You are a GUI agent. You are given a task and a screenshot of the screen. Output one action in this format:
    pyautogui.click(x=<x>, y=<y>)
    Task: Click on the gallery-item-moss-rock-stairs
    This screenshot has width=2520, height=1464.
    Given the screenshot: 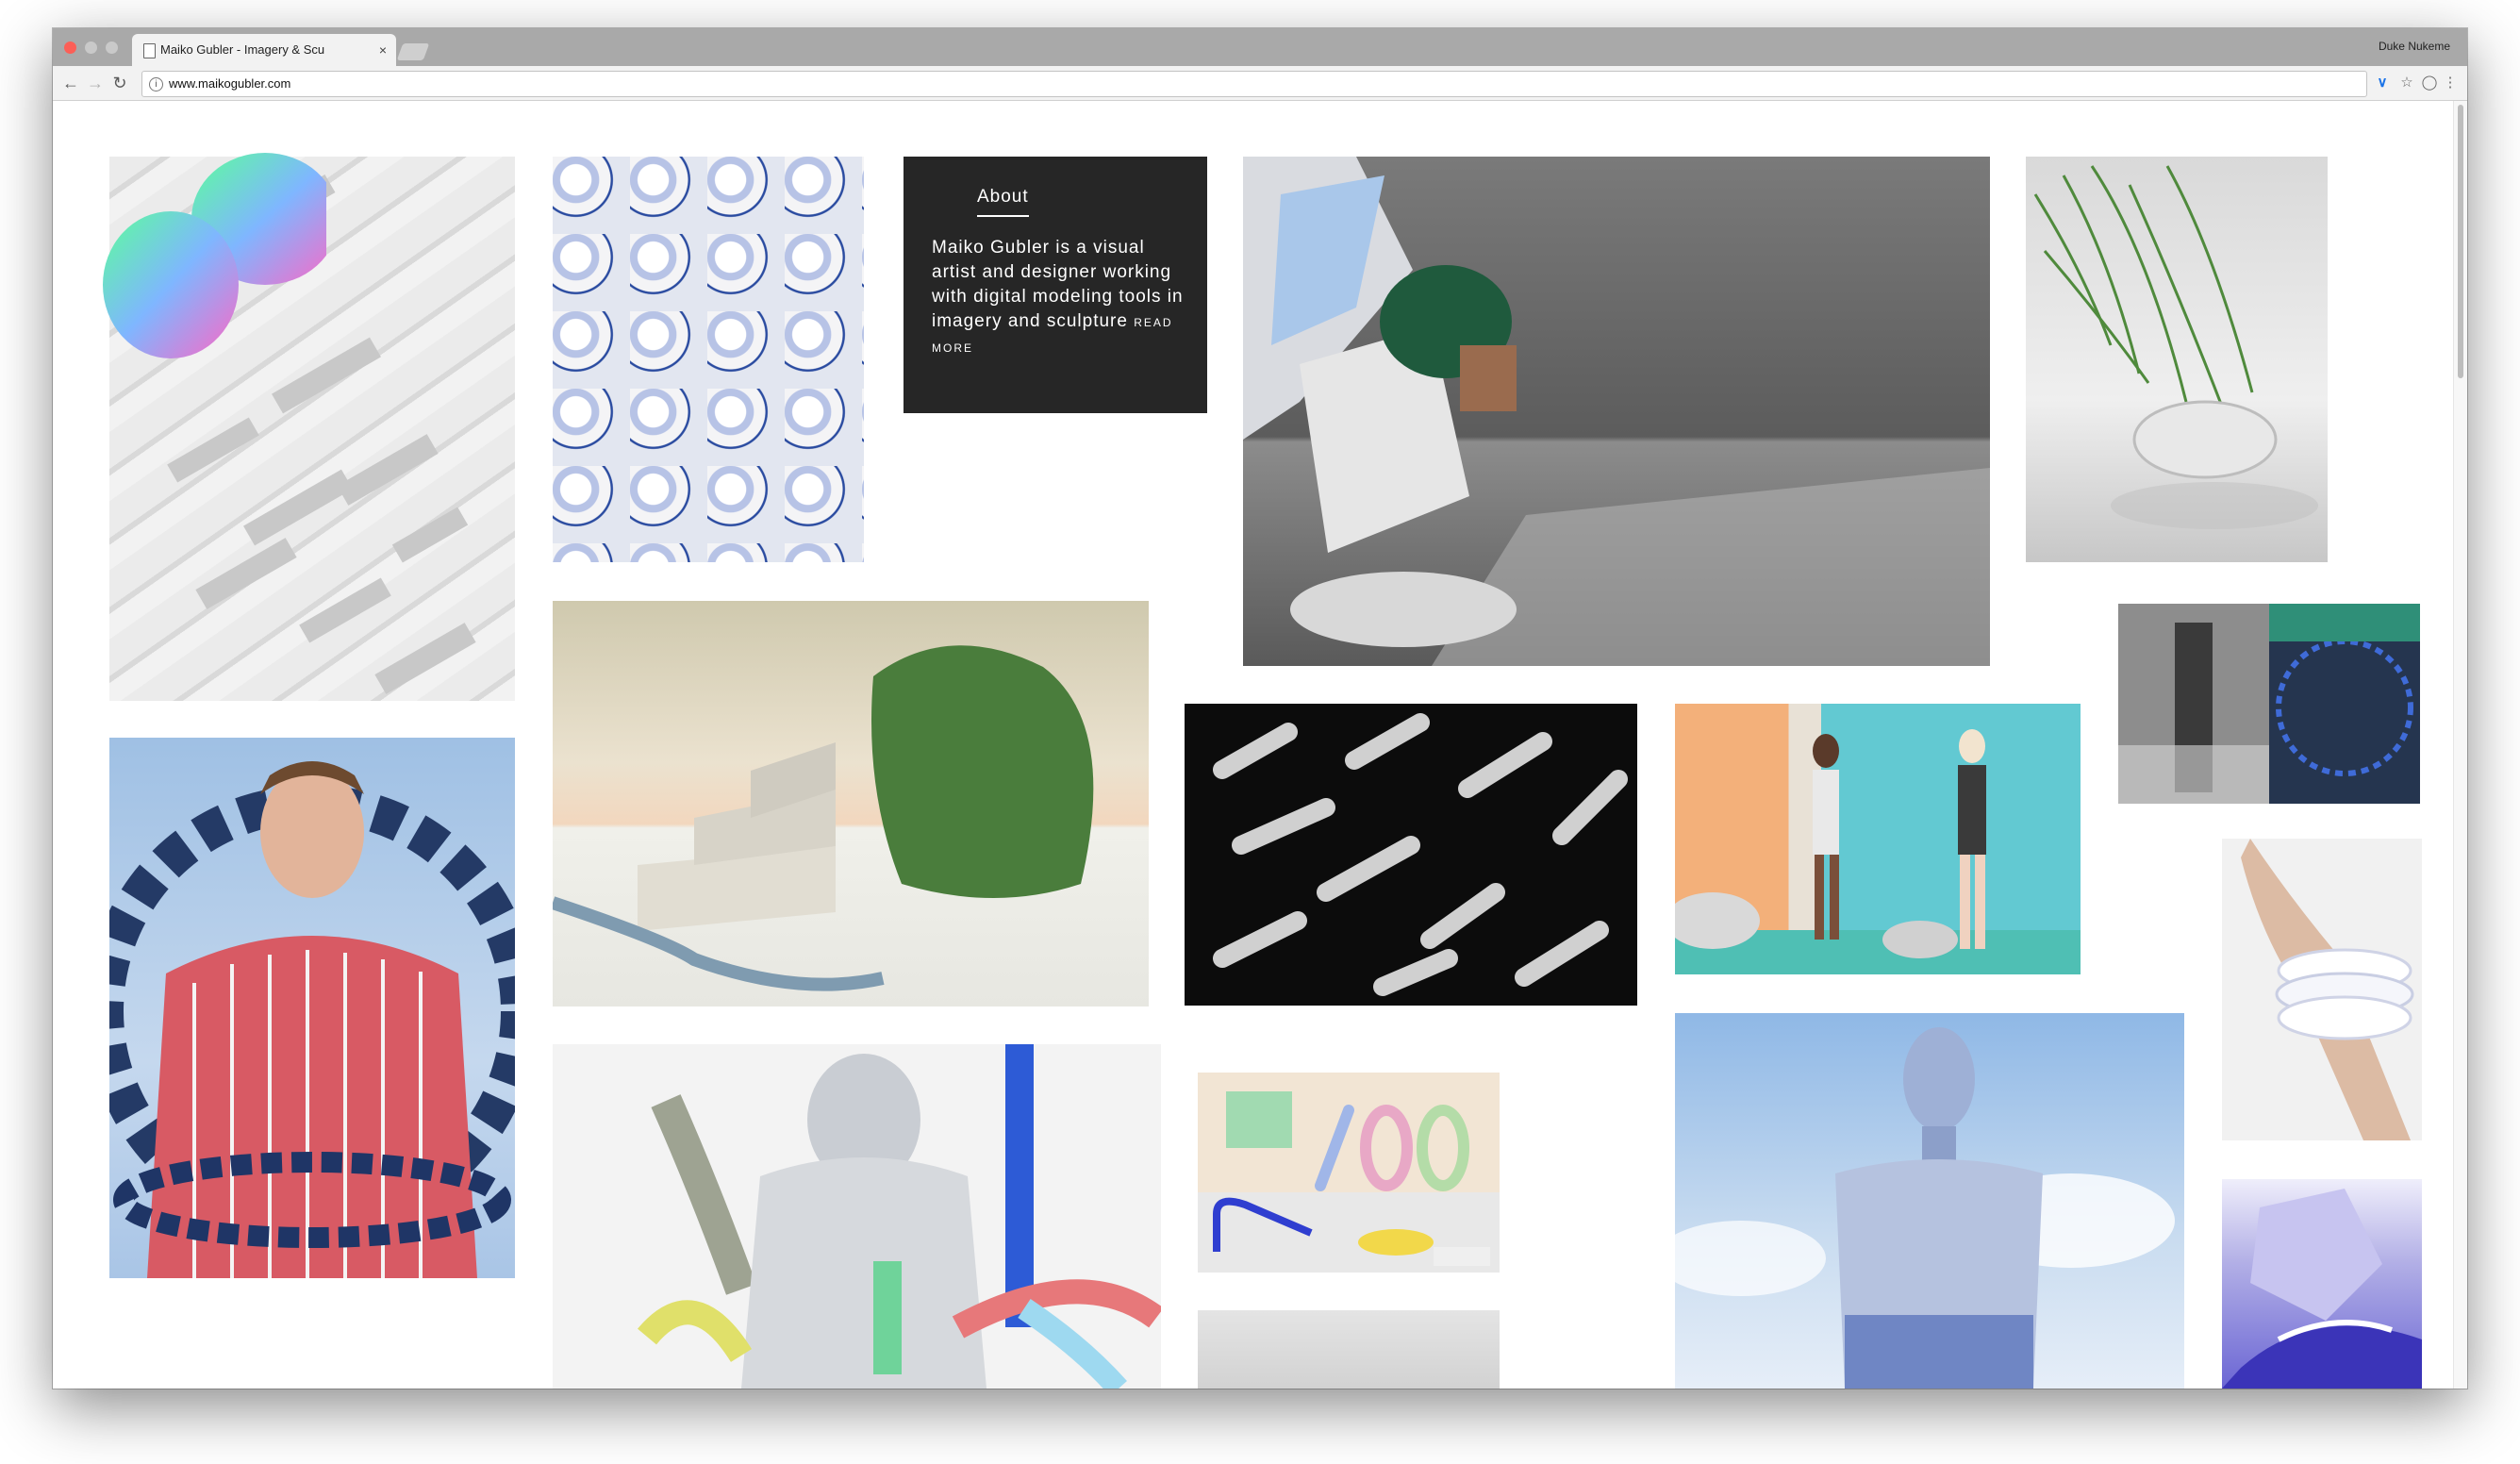 What is the action you would take?
    pyautogui.click(x=851, y=803)
    